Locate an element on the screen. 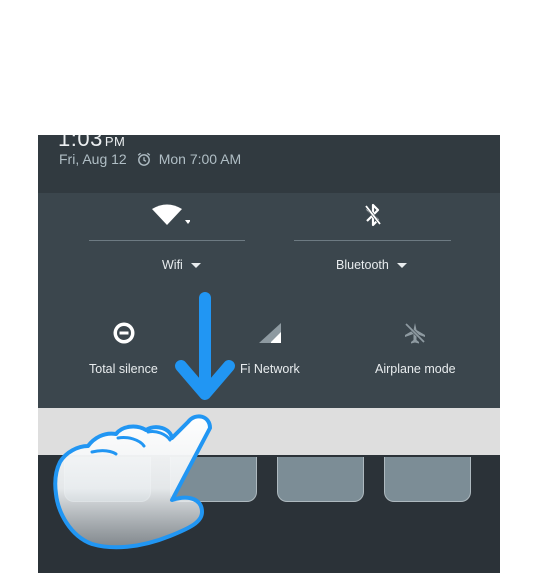 Image resolution: width=542 pixels, height=573 pixels. clock: 1:03 PM is located at coordinates (91, 143).